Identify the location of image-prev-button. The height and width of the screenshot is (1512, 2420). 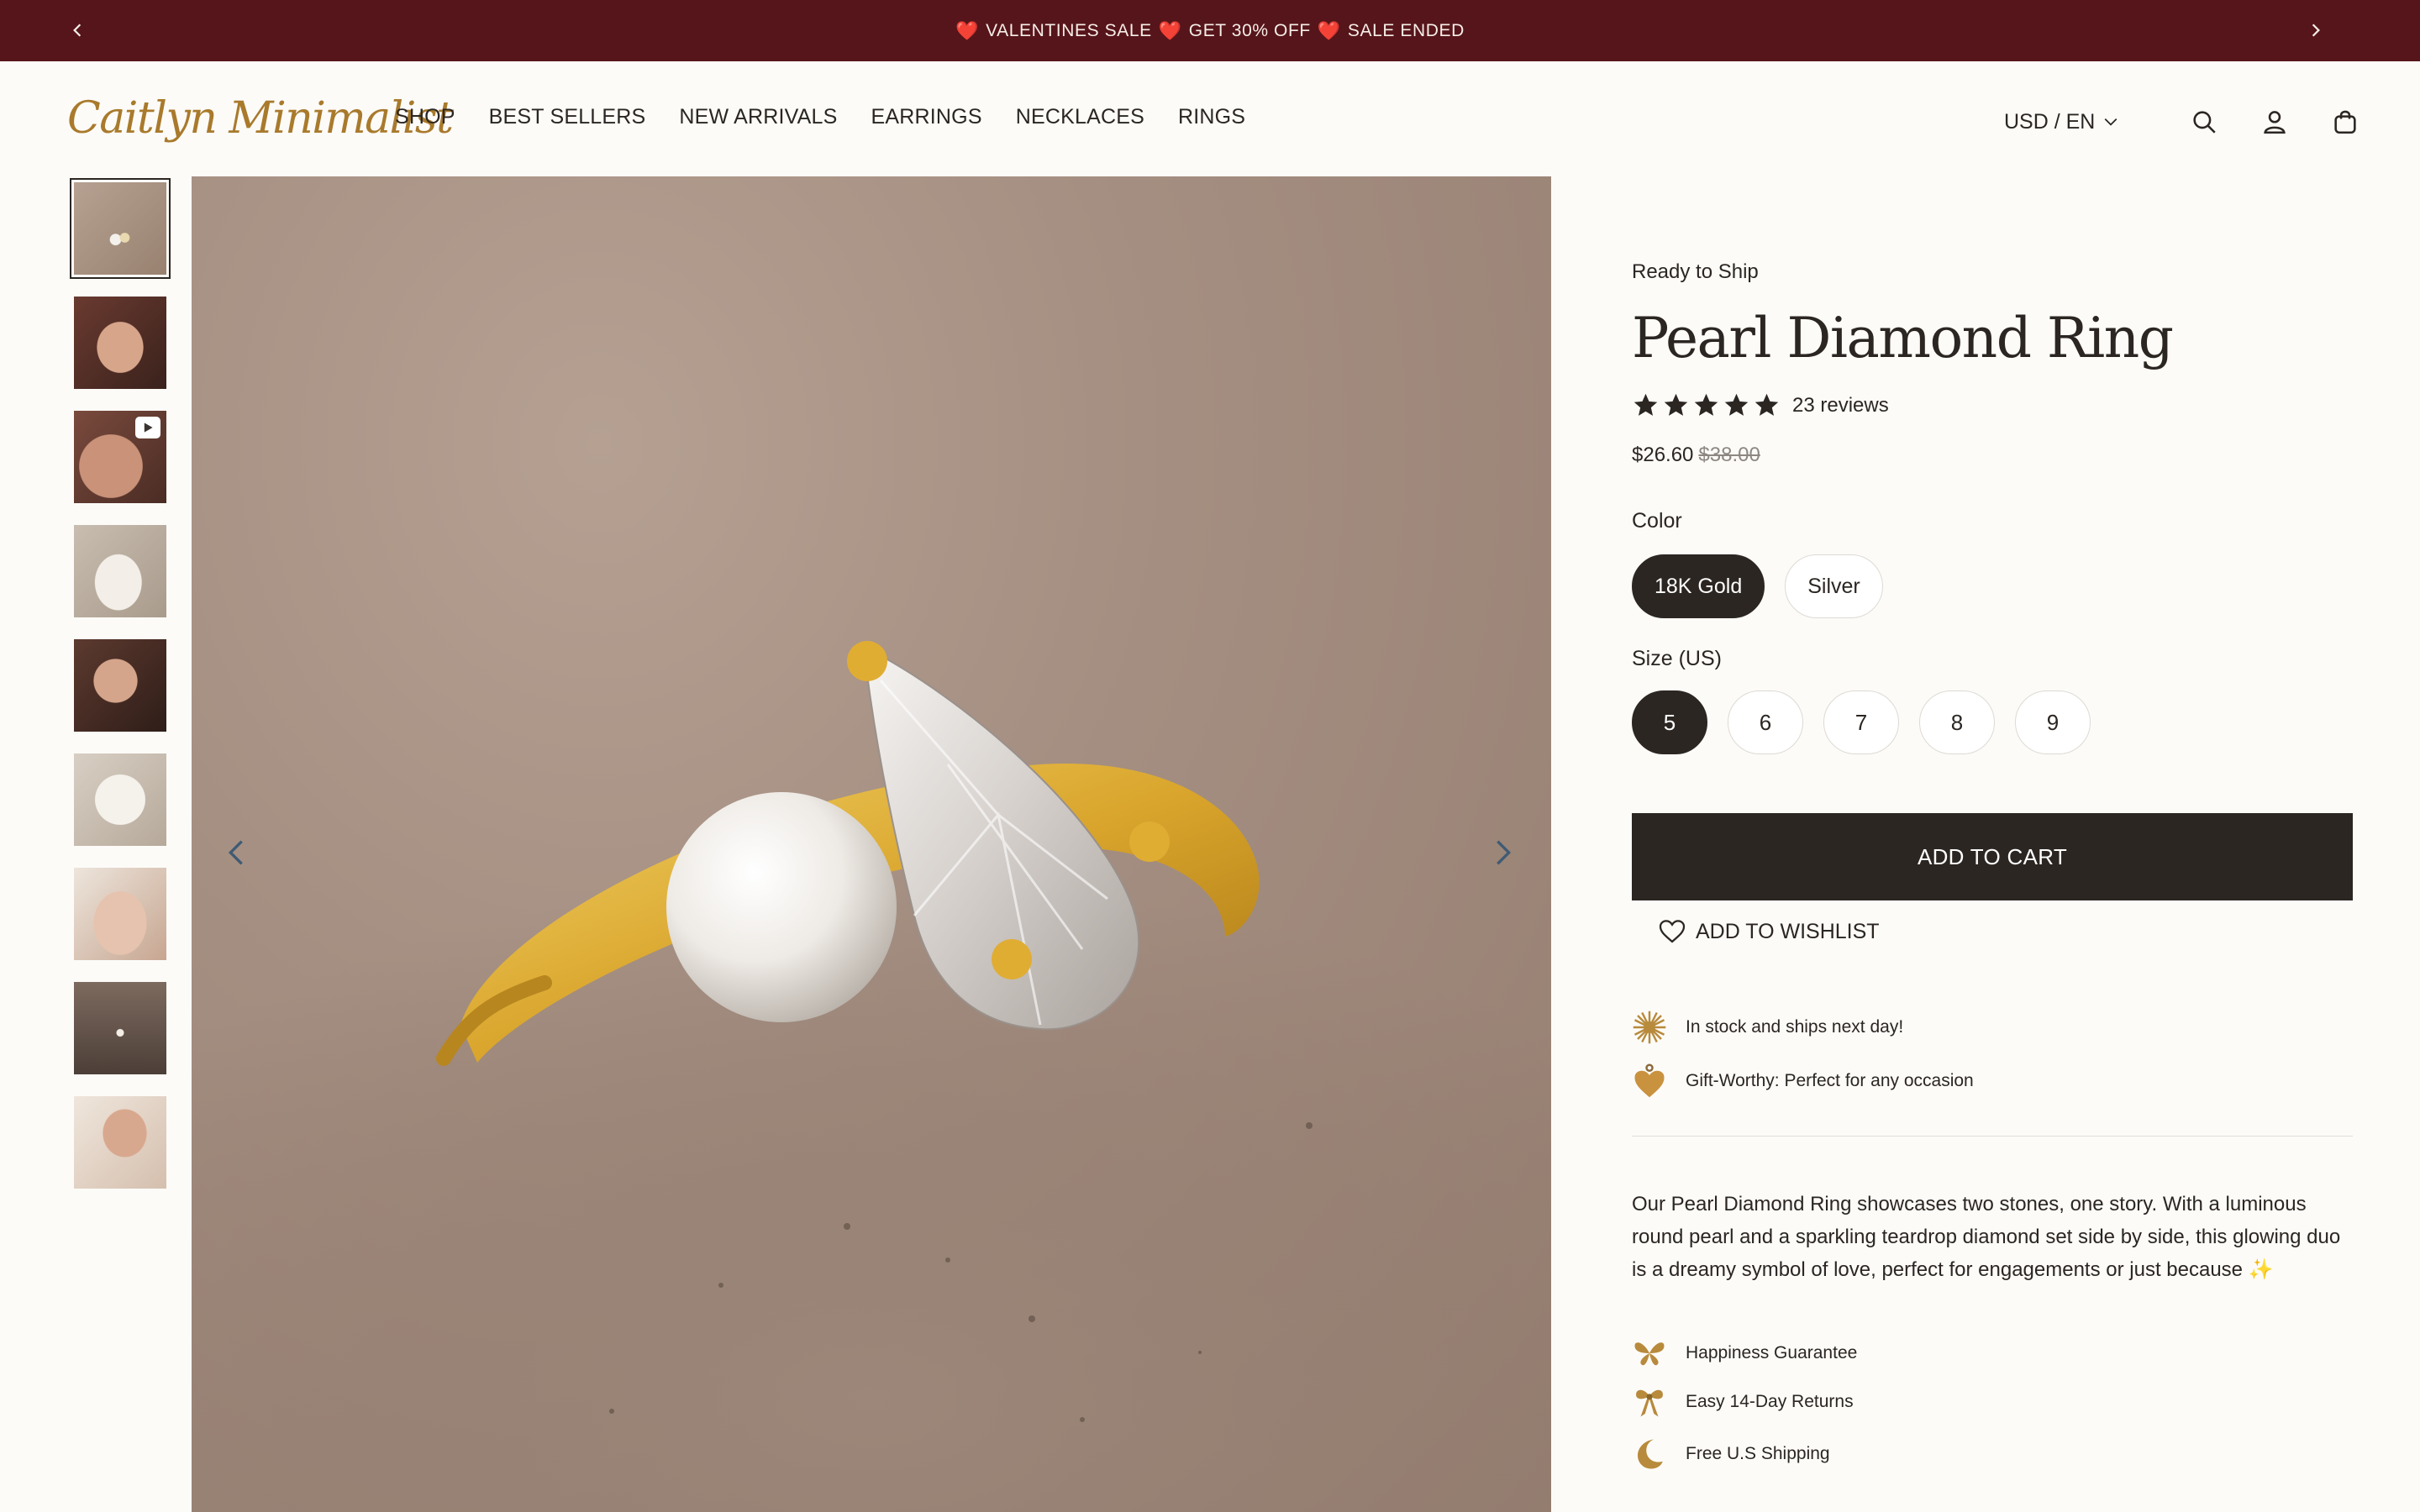
(236, 852).